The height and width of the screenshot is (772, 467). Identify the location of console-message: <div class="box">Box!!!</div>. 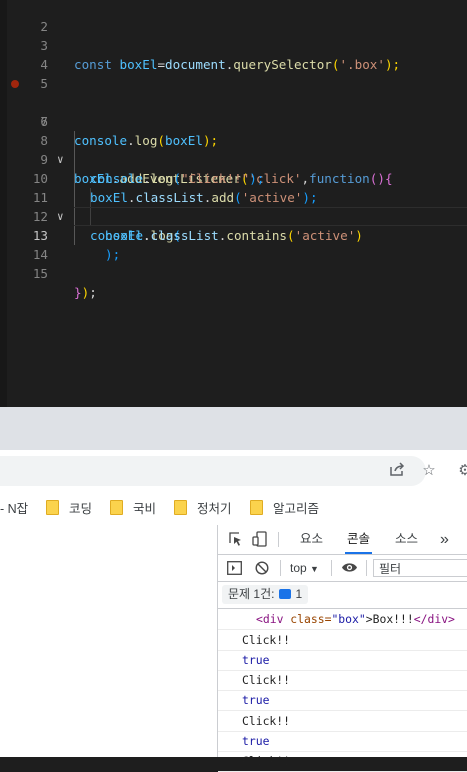
(342, 619).